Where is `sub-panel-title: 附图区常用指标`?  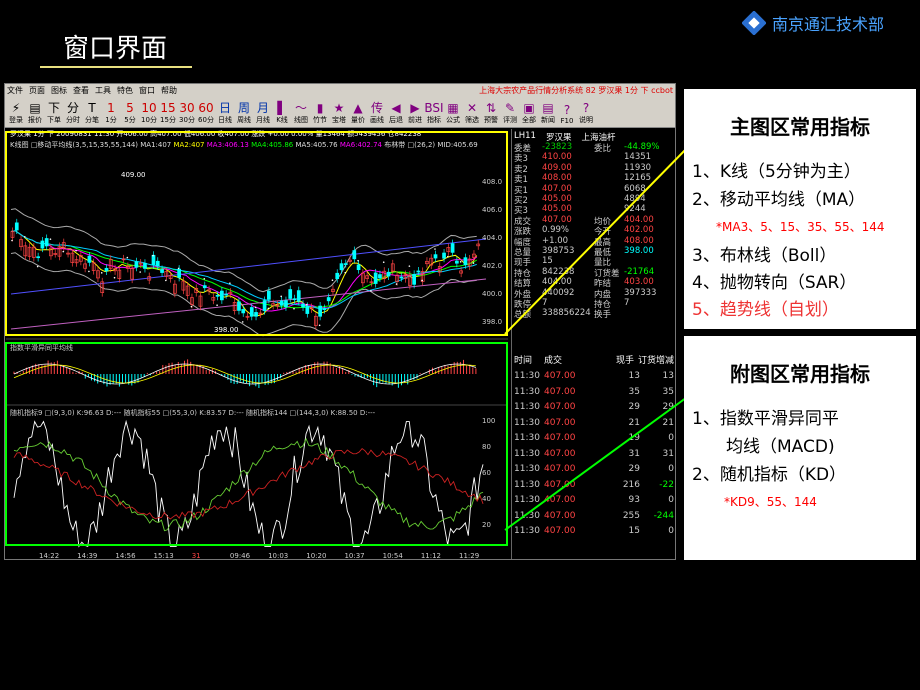 sub-panel-title: 附图区常用指标 is located at coordinates (800, 374).